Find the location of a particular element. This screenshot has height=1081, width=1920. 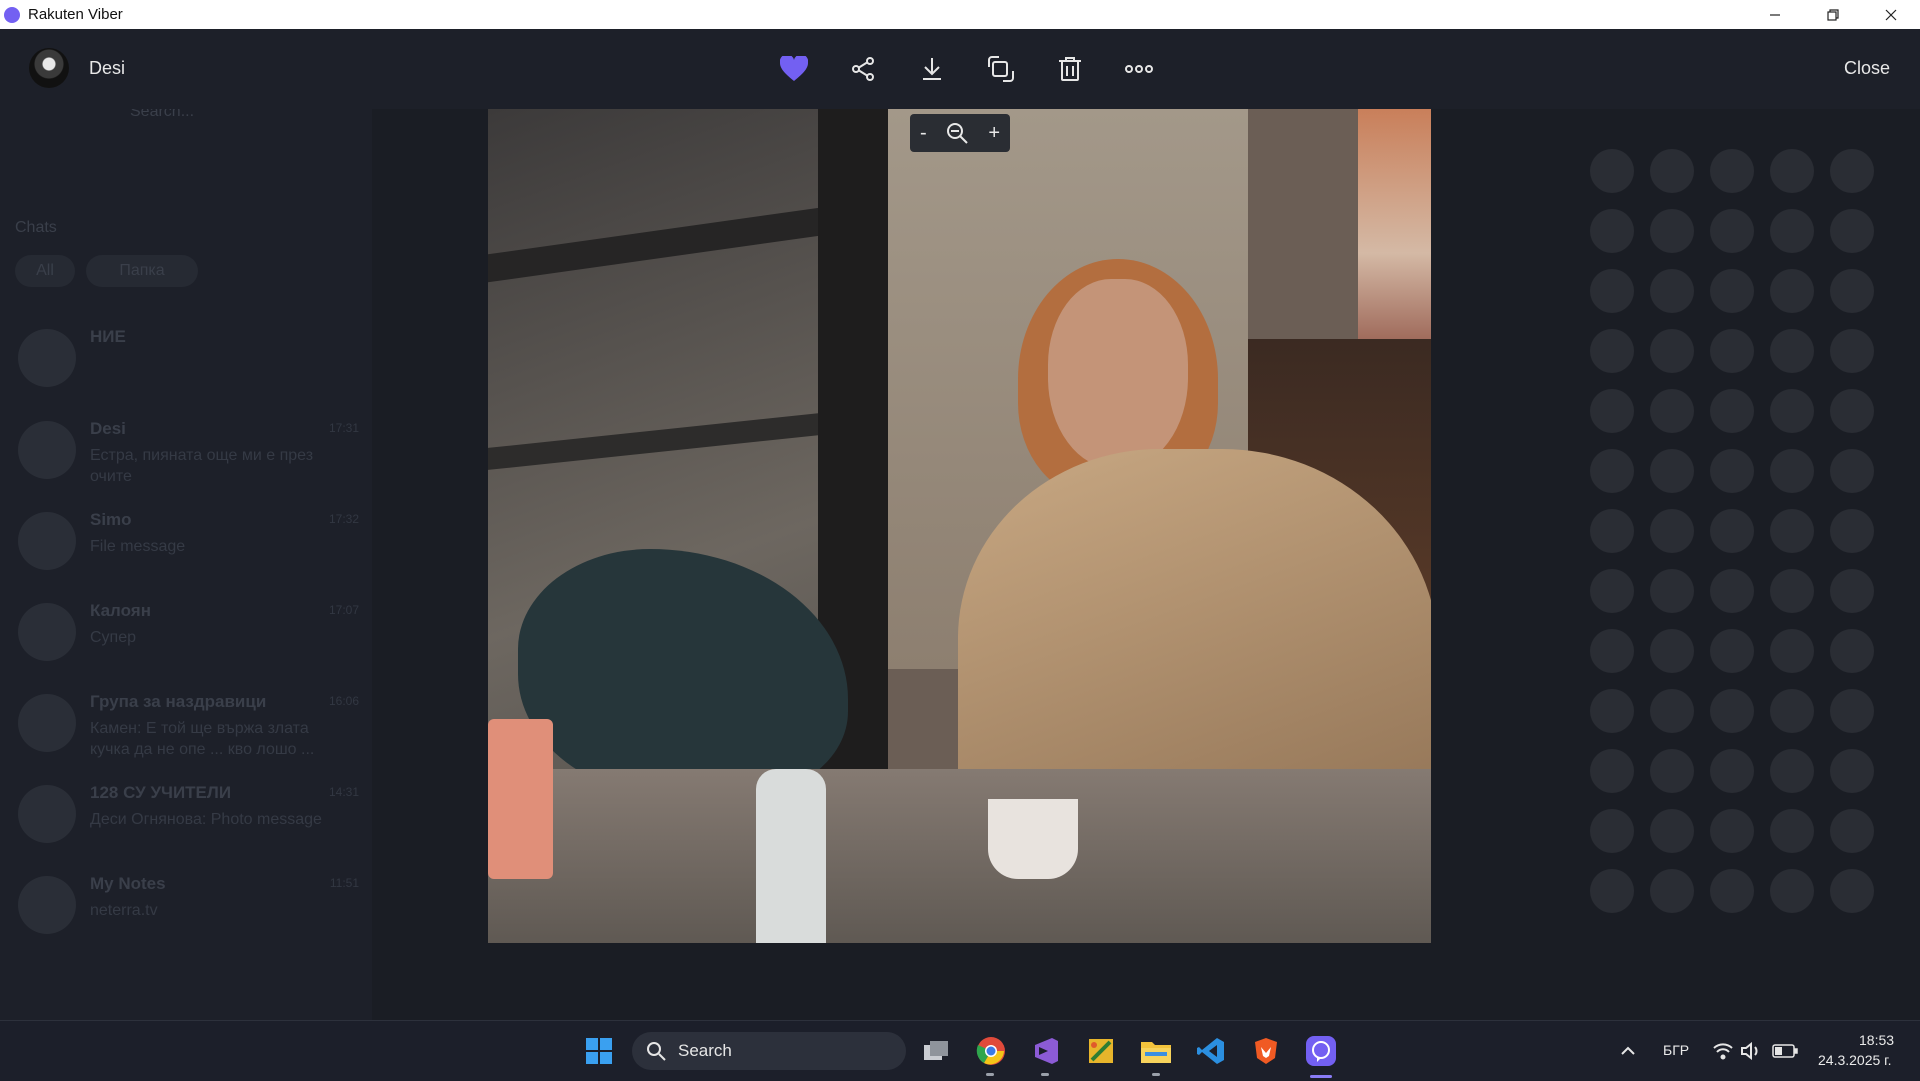

snipping-tool-icon is located at coordinates (1101, 1051).